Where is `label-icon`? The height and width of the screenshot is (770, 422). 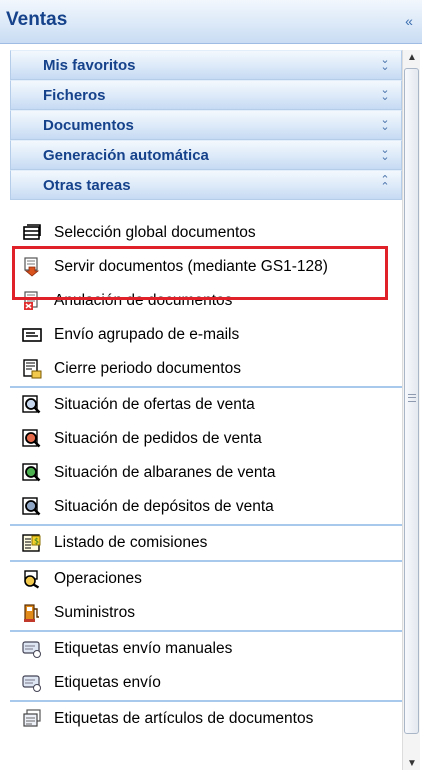
label-icon is located at coordinates (31, 683).